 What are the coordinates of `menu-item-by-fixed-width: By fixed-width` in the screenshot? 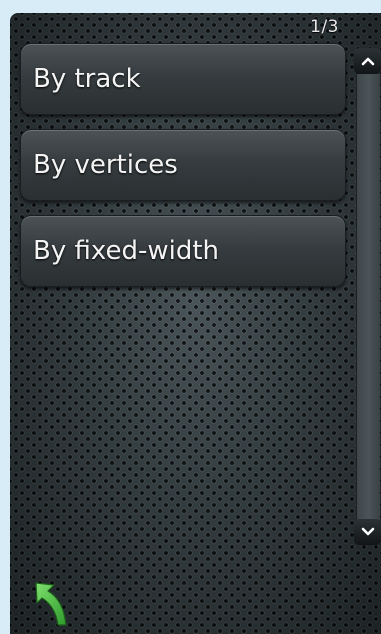 It's located at (183, 251).